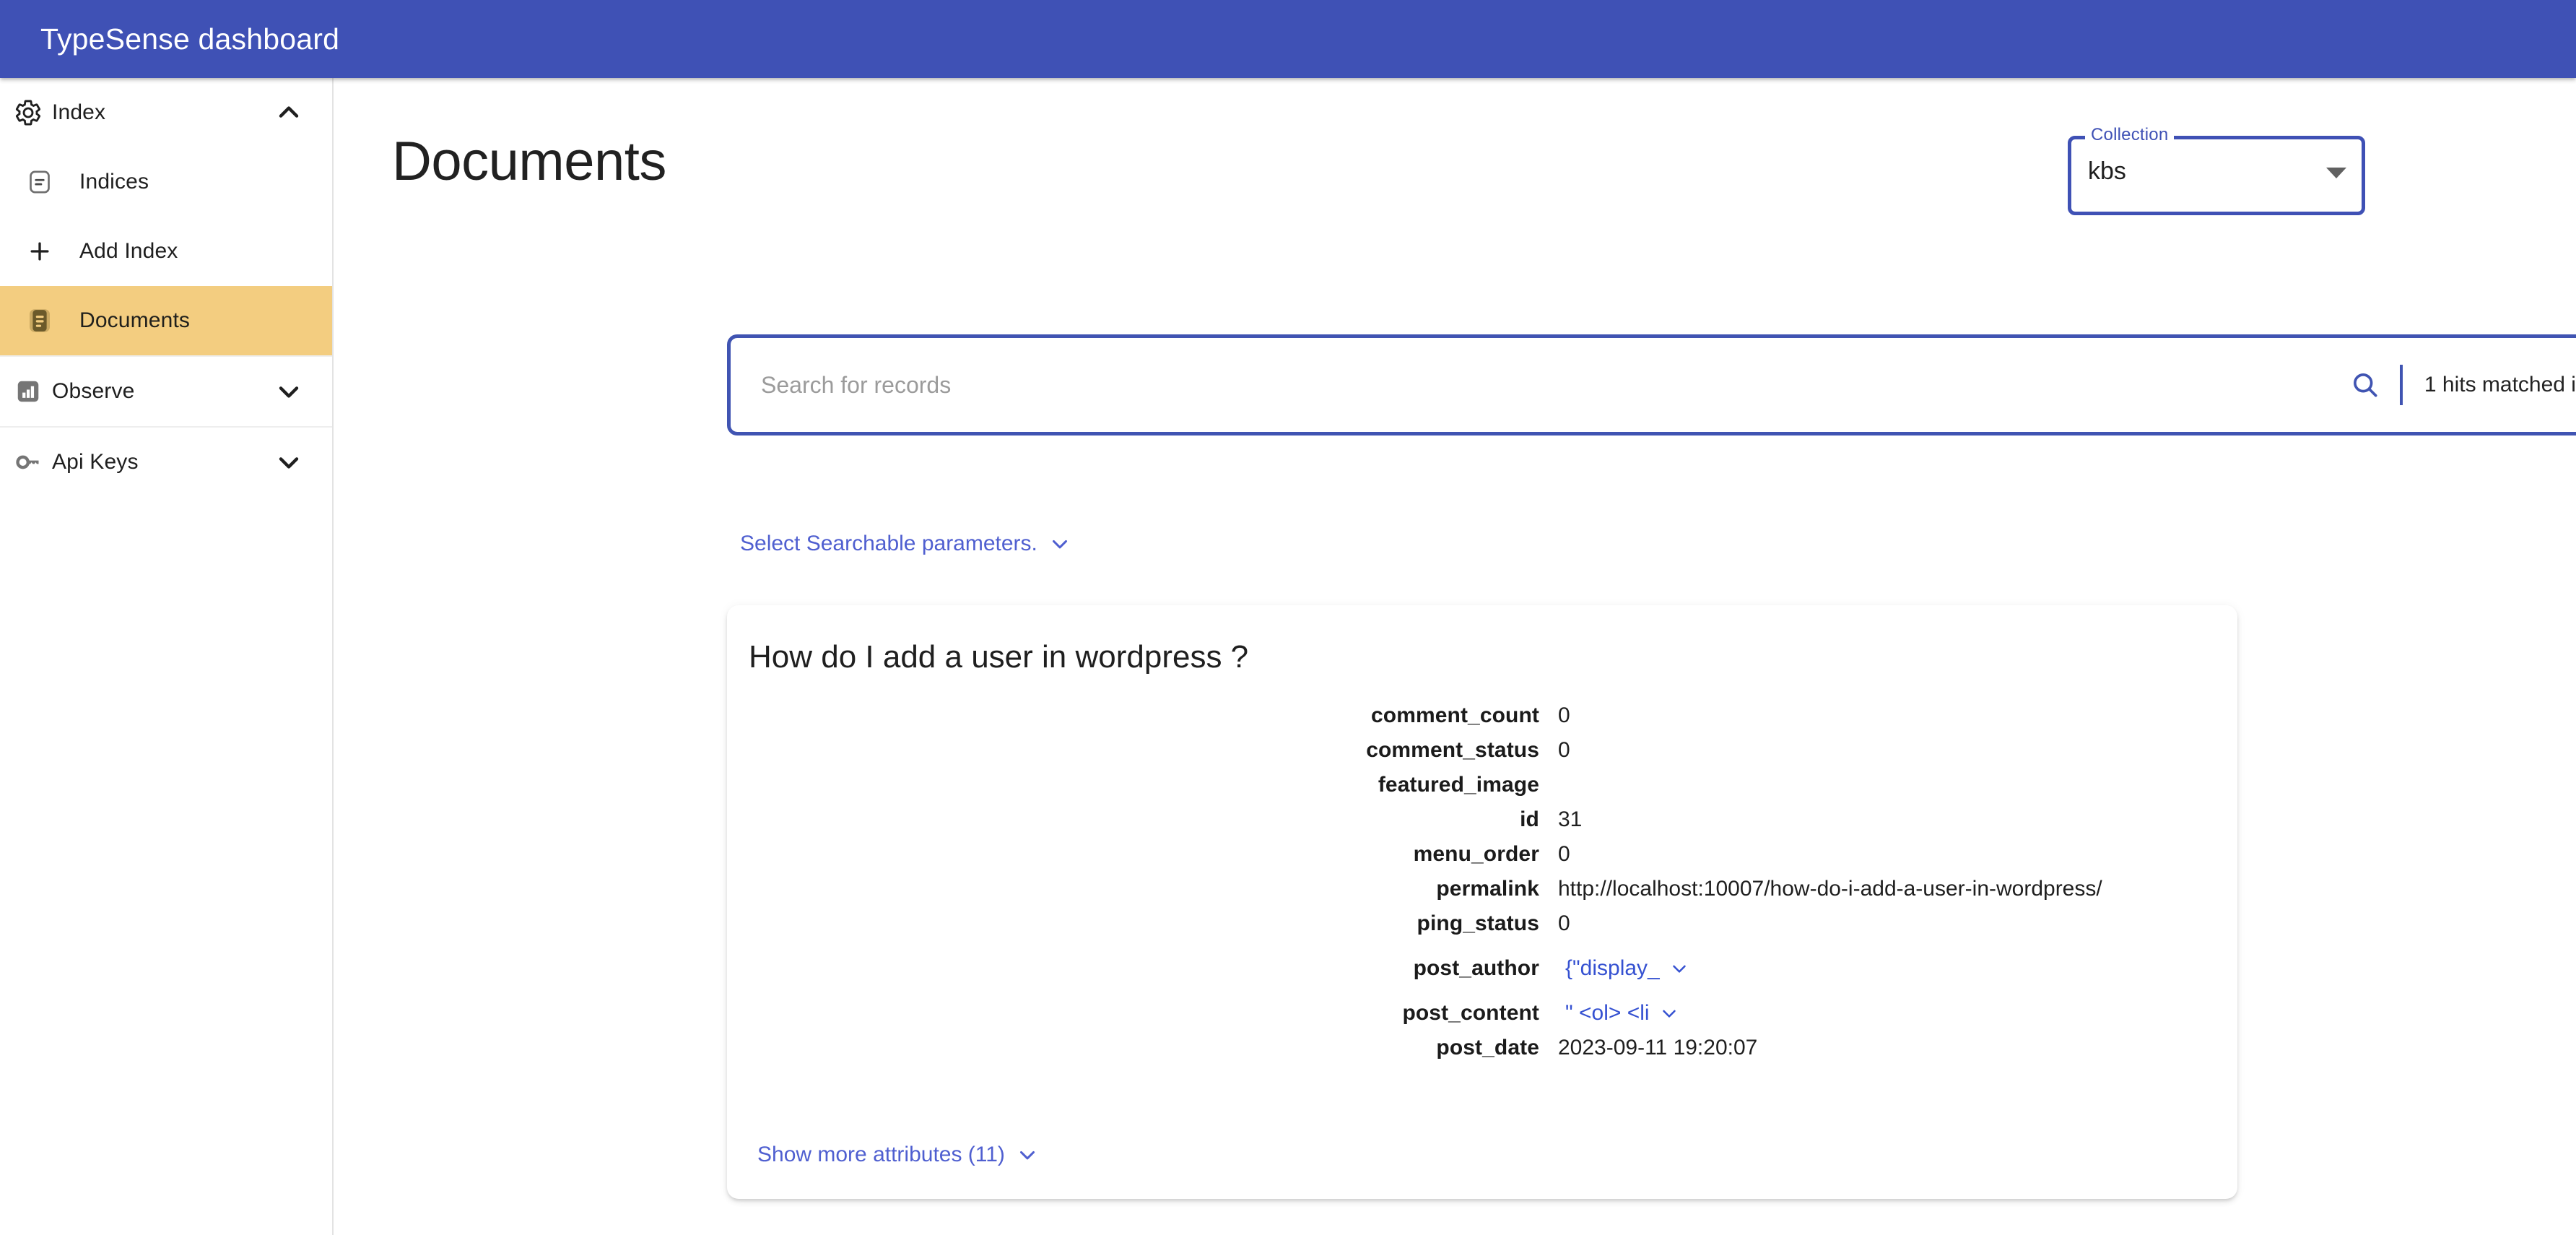  What do you see at coordinates (1455, 715) in the screenshot?
I see `attribute-key: comment_count` at bounding box center [1455, 715].